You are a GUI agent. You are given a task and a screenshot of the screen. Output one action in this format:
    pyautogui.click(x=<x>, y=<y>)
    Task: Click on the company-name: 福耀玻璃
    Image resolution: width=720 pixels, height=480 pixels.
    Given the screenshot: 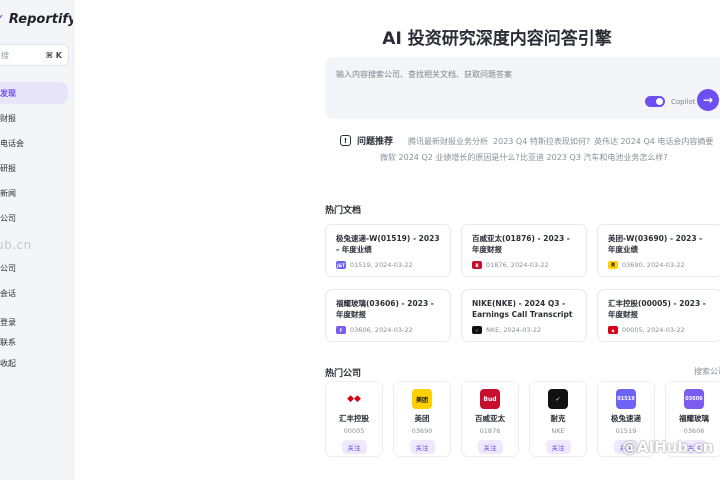 What is the action you would take?
    pyautogui.click(x=694, y=418)
    